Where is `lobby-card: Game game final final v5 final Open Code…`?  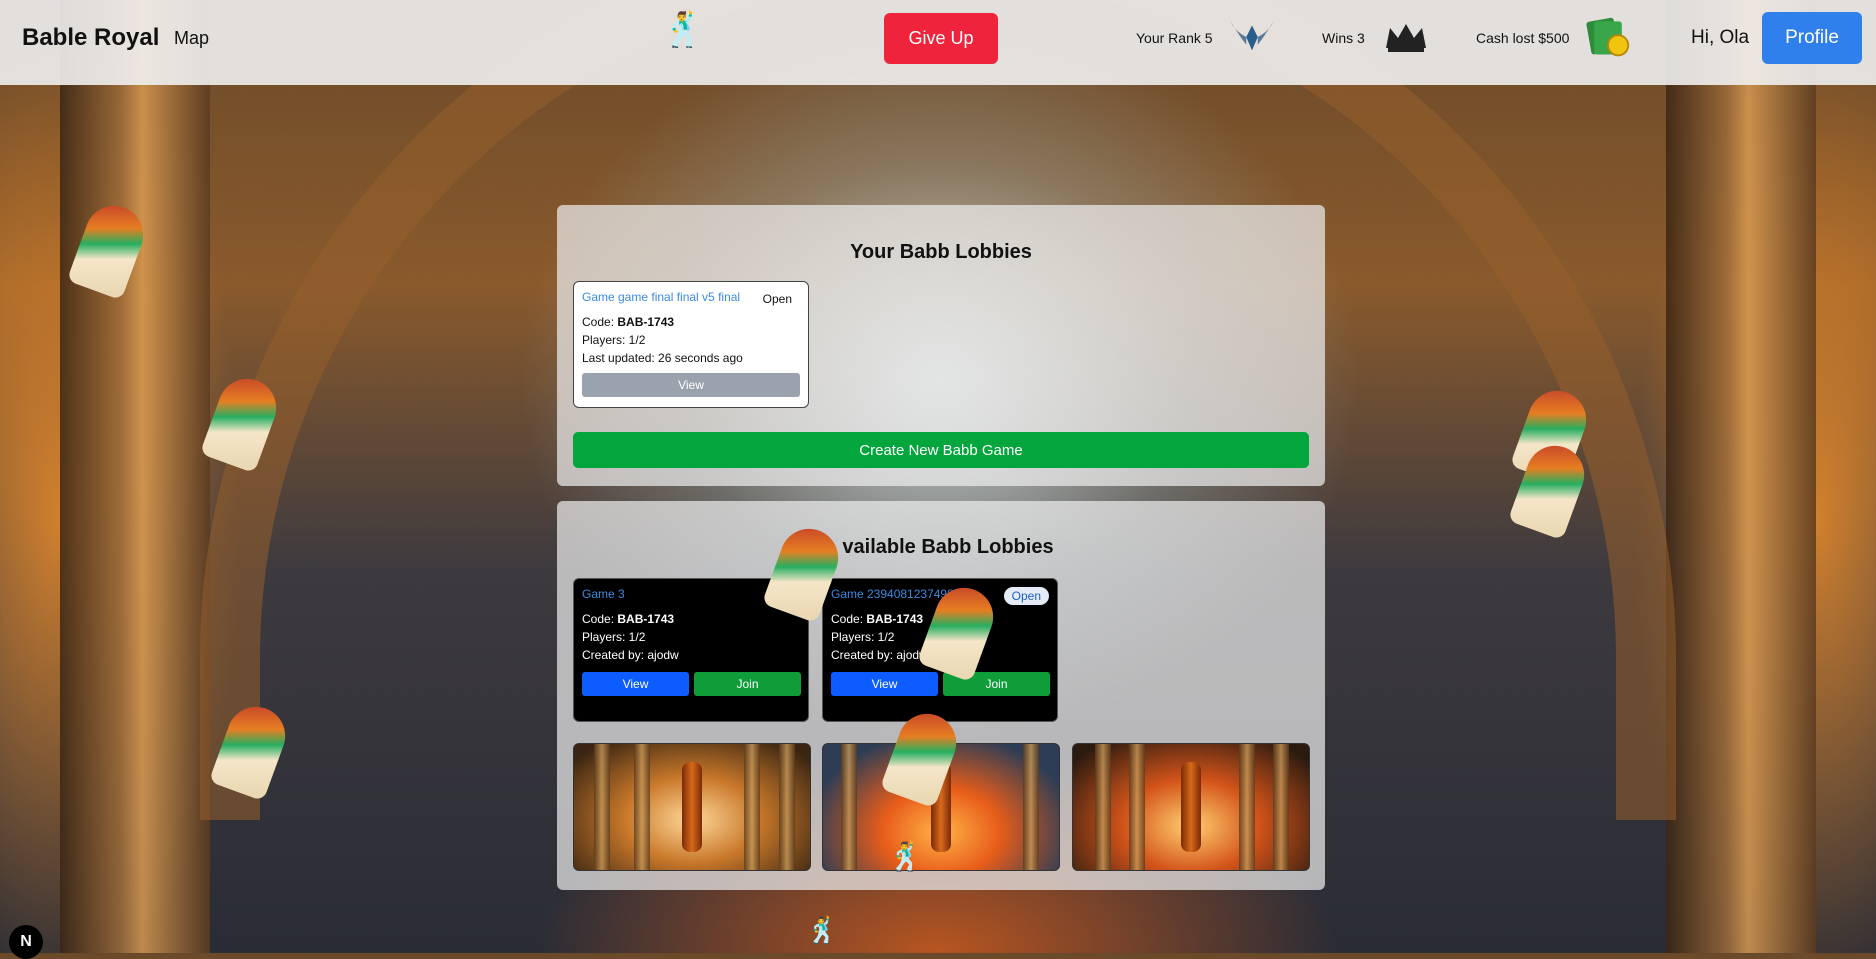 lobby-card: Game game final final v5 final Open Code… is located at coordinates (691, 344).